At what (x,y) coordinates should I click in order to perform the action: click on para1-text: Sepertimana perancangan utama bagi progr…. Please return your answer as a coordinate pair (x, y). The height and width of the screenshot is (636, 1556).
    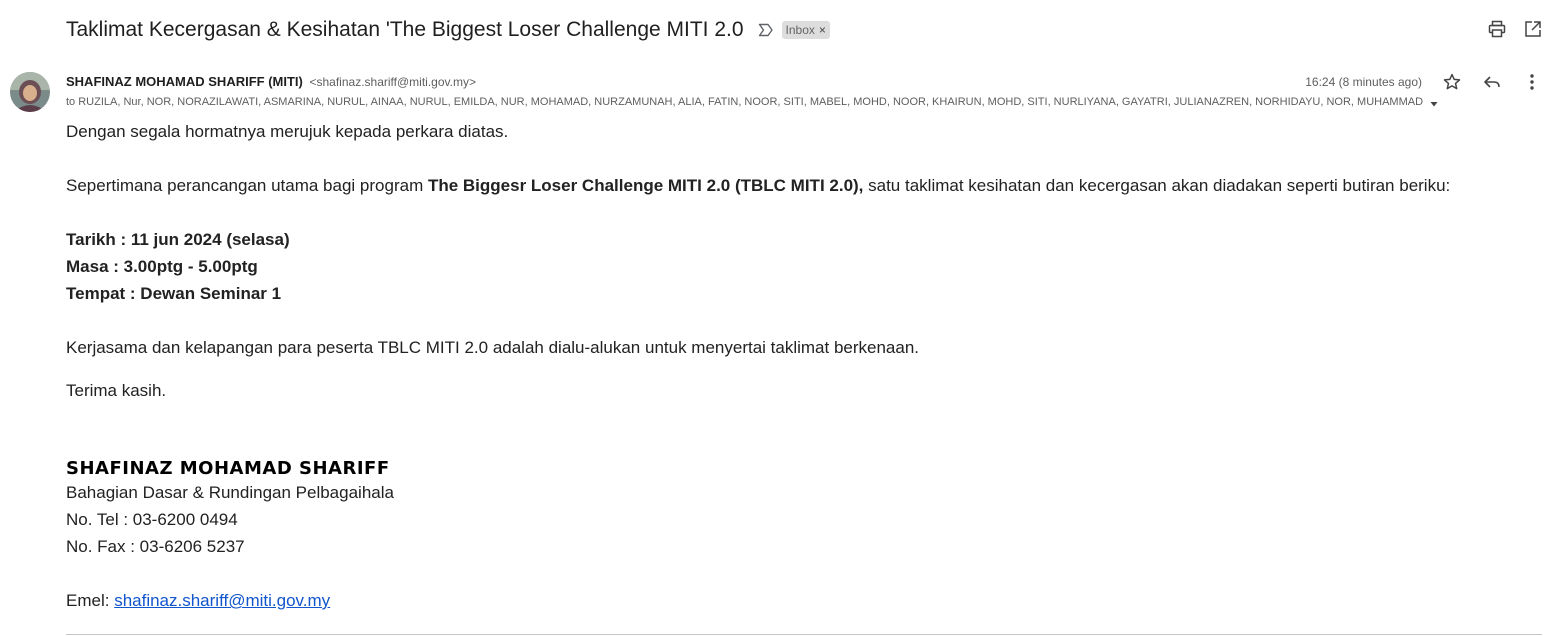
    Looking at the image, I should click on (247, 185).